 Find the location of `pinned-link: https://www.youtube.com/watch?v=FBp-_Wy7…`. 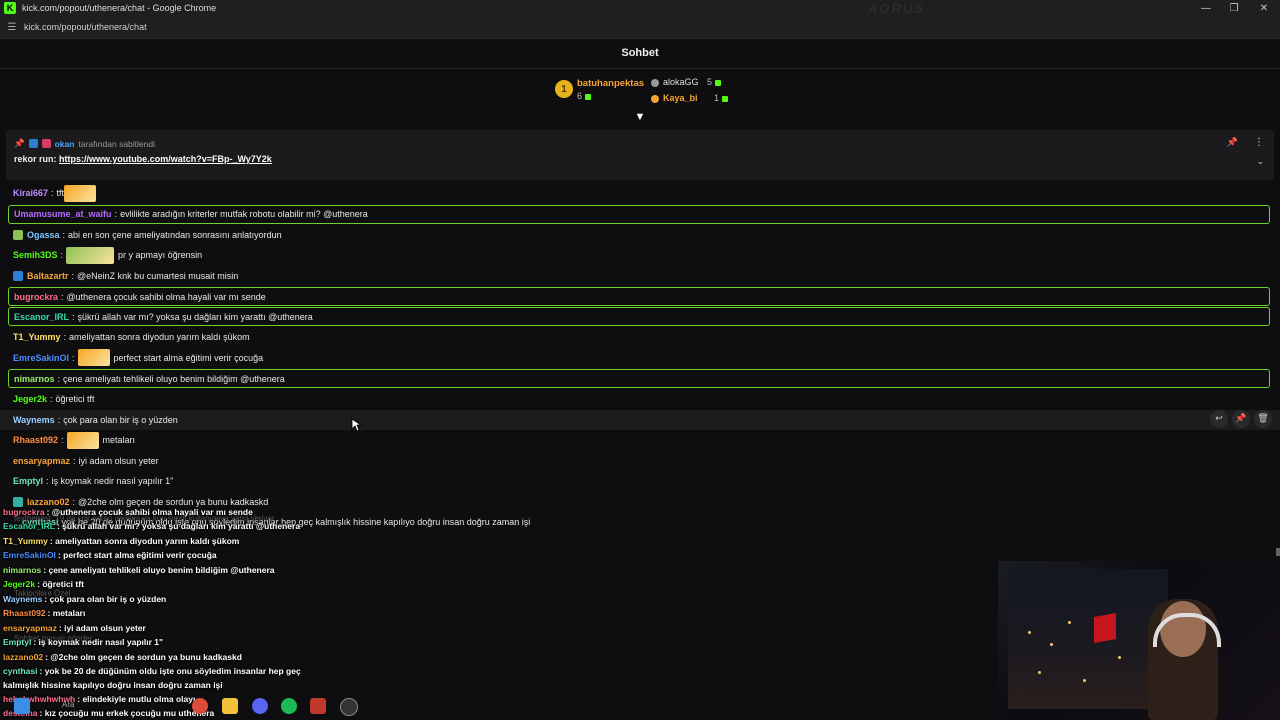

pinned-link: https://www.youtube.com/watch?v=FBp-_Wy7… is located at coordinates (165, 159).